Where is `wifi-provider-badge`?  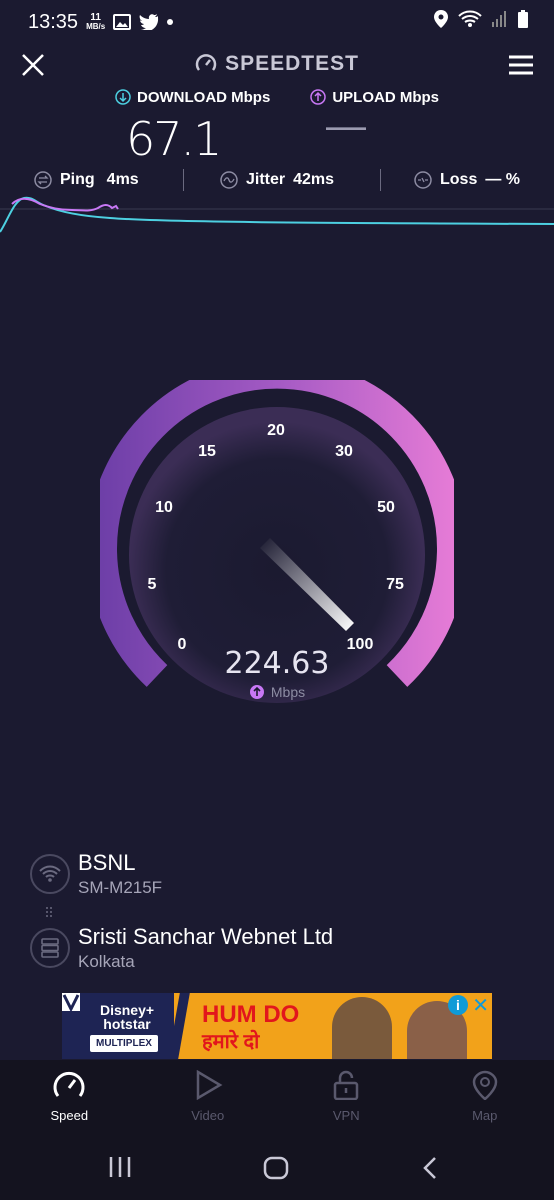
wifi-provider-badge is located at coordinates (50, 874).